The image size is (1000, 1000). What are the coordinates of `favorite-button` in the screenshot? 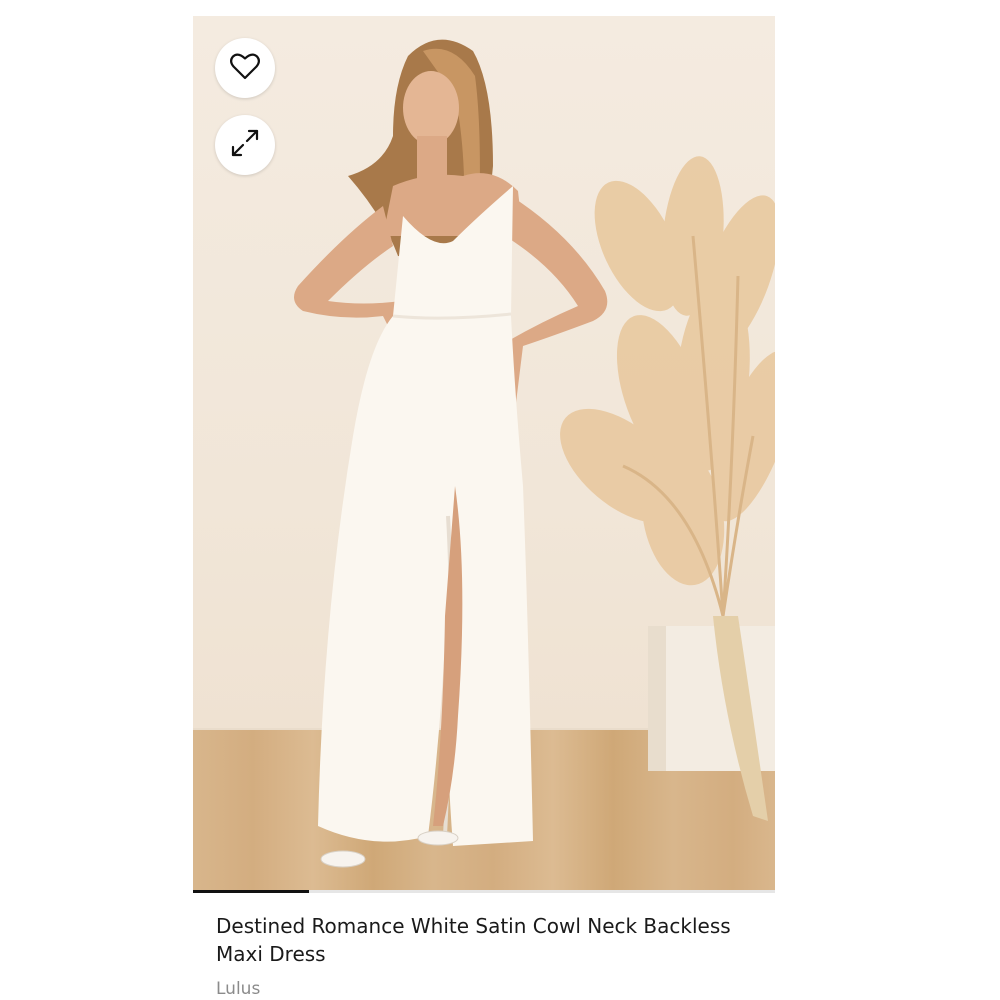 It's located at (245, 68).